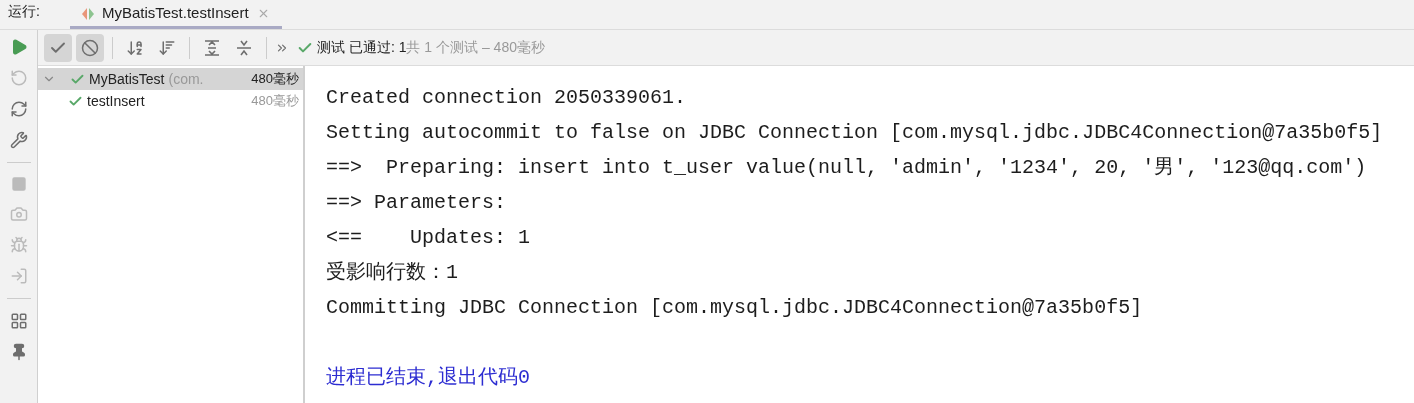 This screenshot has height=403, width=1414. Describe the element at coordinates (24, 11) in the screenshot. I see `panel-label: 运行:` at that location.